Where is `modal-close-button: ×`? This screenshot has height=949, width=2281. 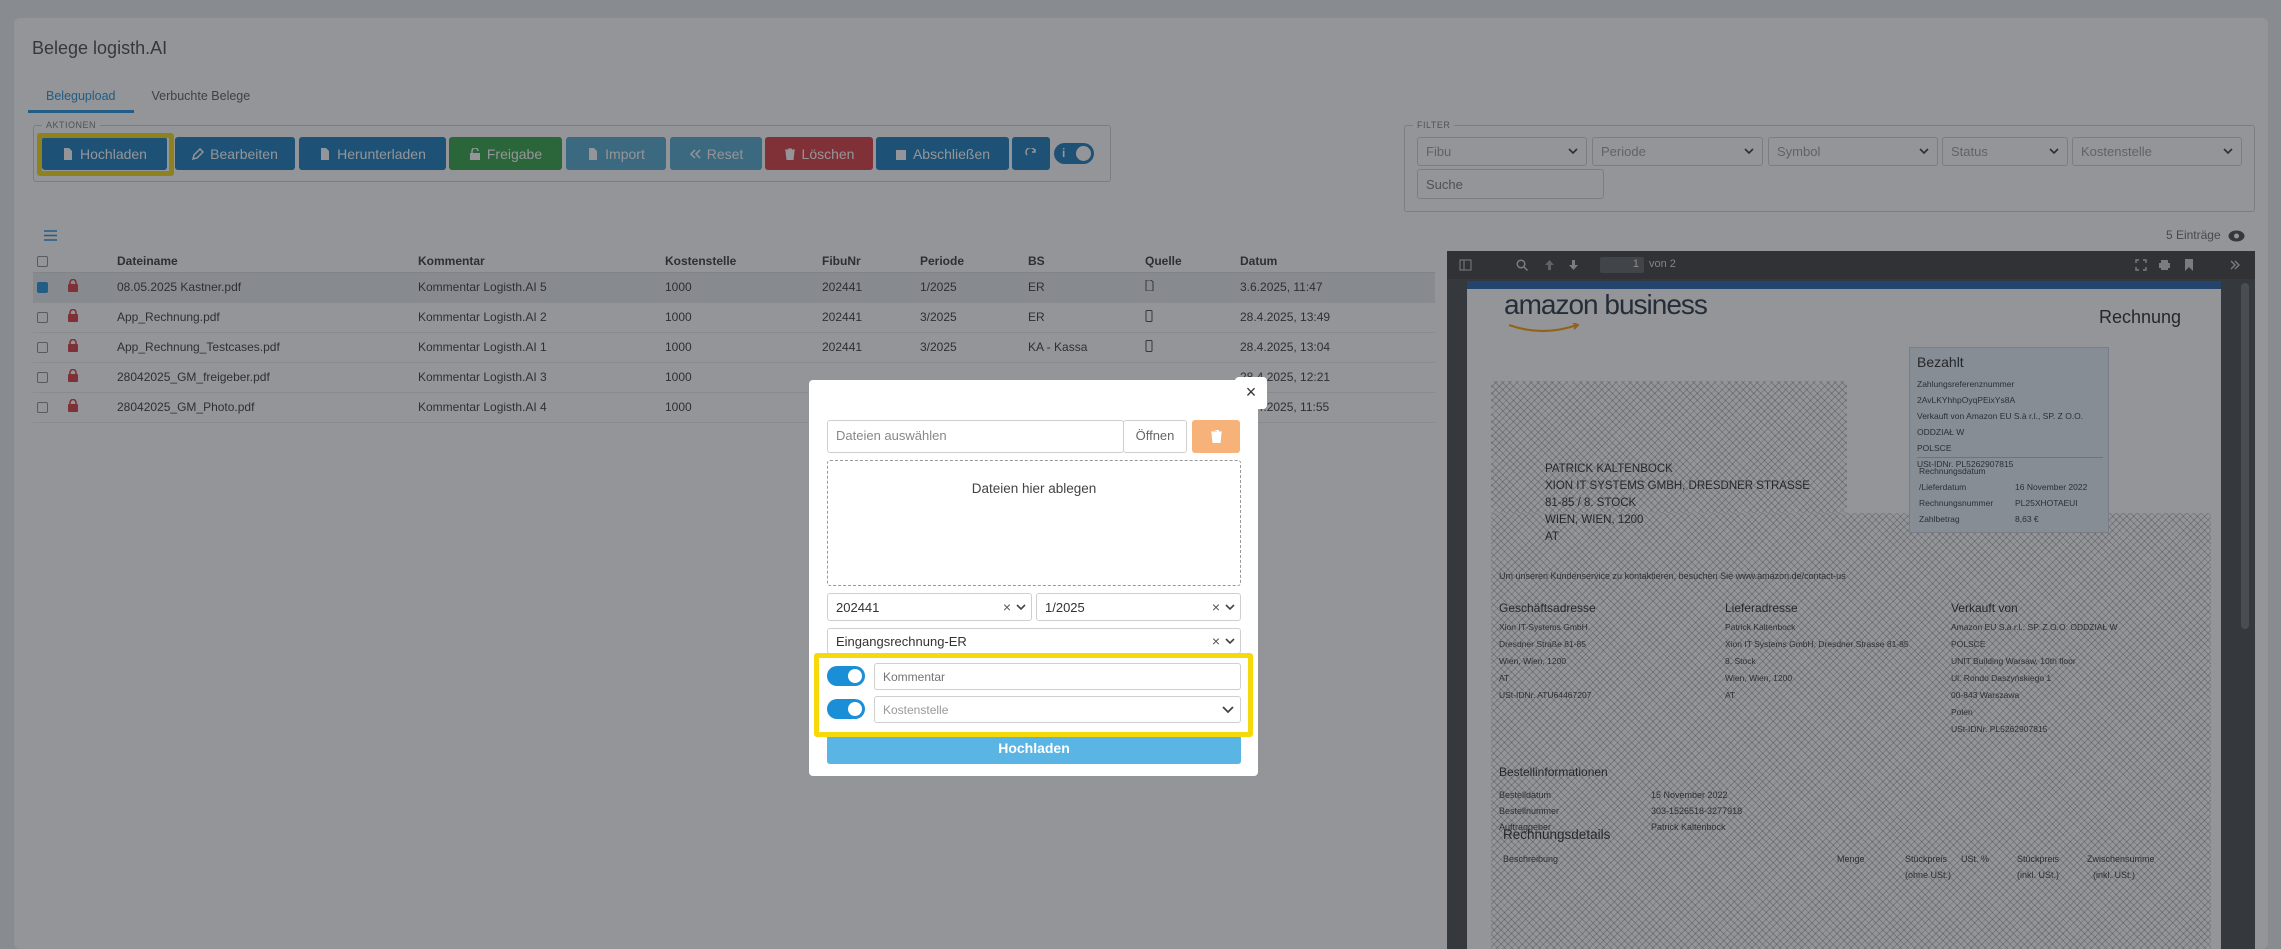
modal-close-button: × is located at coordinates (1251, 393).